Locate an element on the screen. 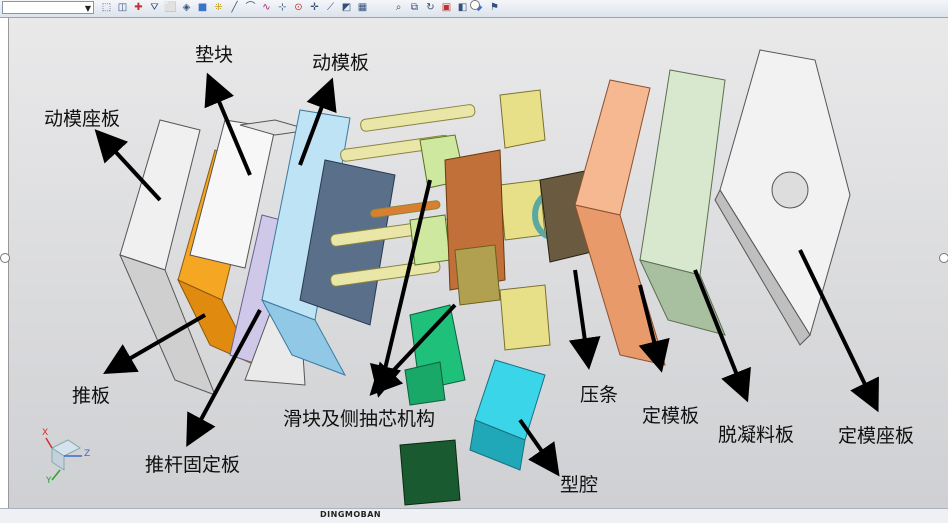 The height and width of the screenshot is (523, 948). sprue-hole is located at coordinates (790, 190).